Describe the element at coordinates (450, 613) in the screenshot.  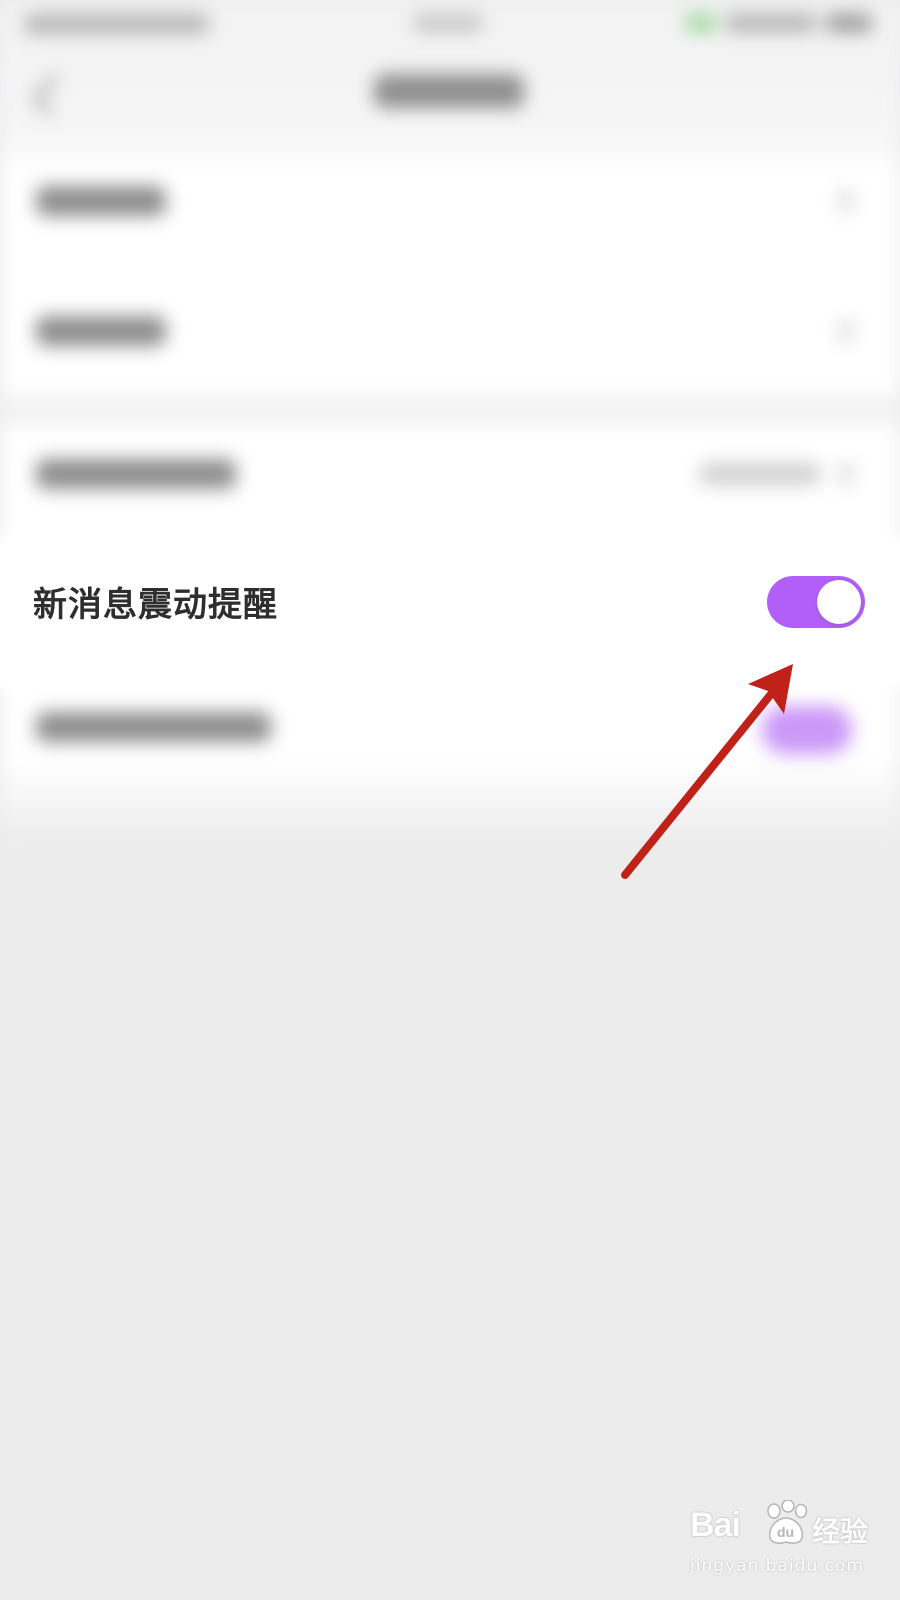
I see `settings-row-vibration: 新消息震动提醒` at that location.